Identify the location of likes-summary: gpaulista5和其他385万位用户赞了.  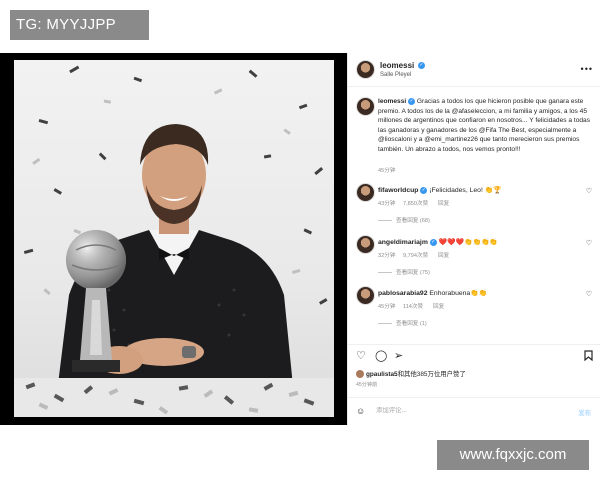
(411, 374).